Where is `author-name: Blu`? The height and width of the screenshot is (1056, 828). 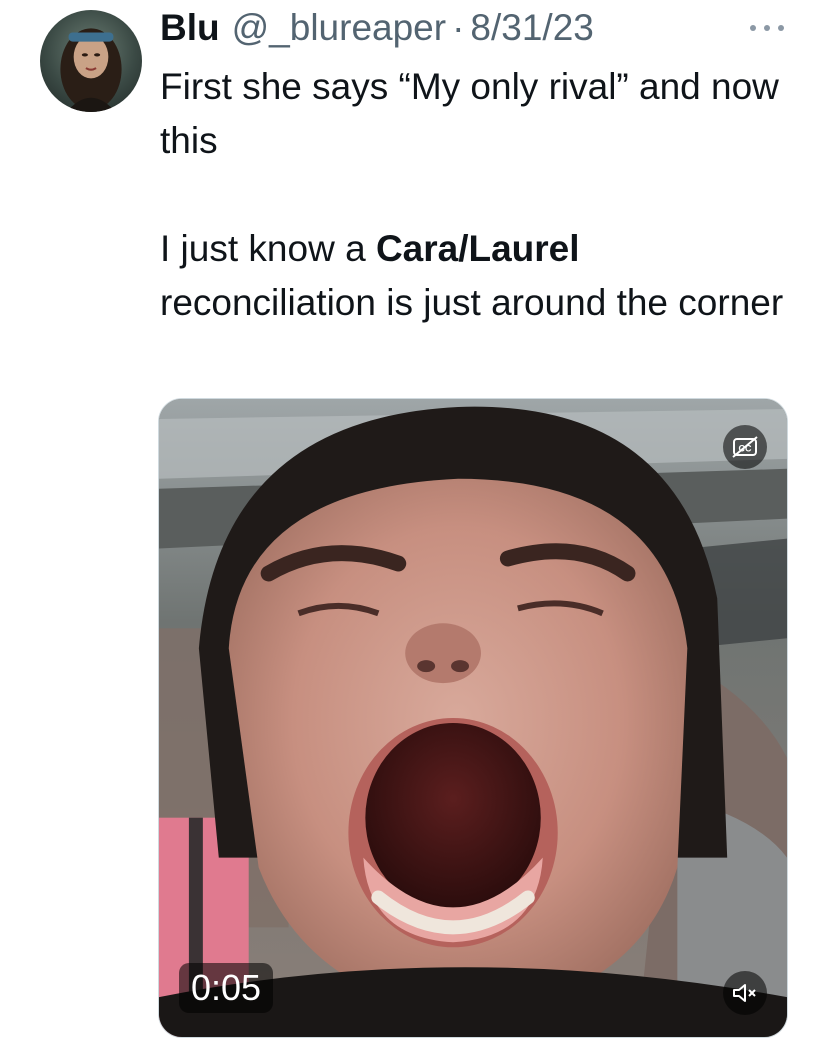 author-name: Blu is located at coordinates (190, 28).